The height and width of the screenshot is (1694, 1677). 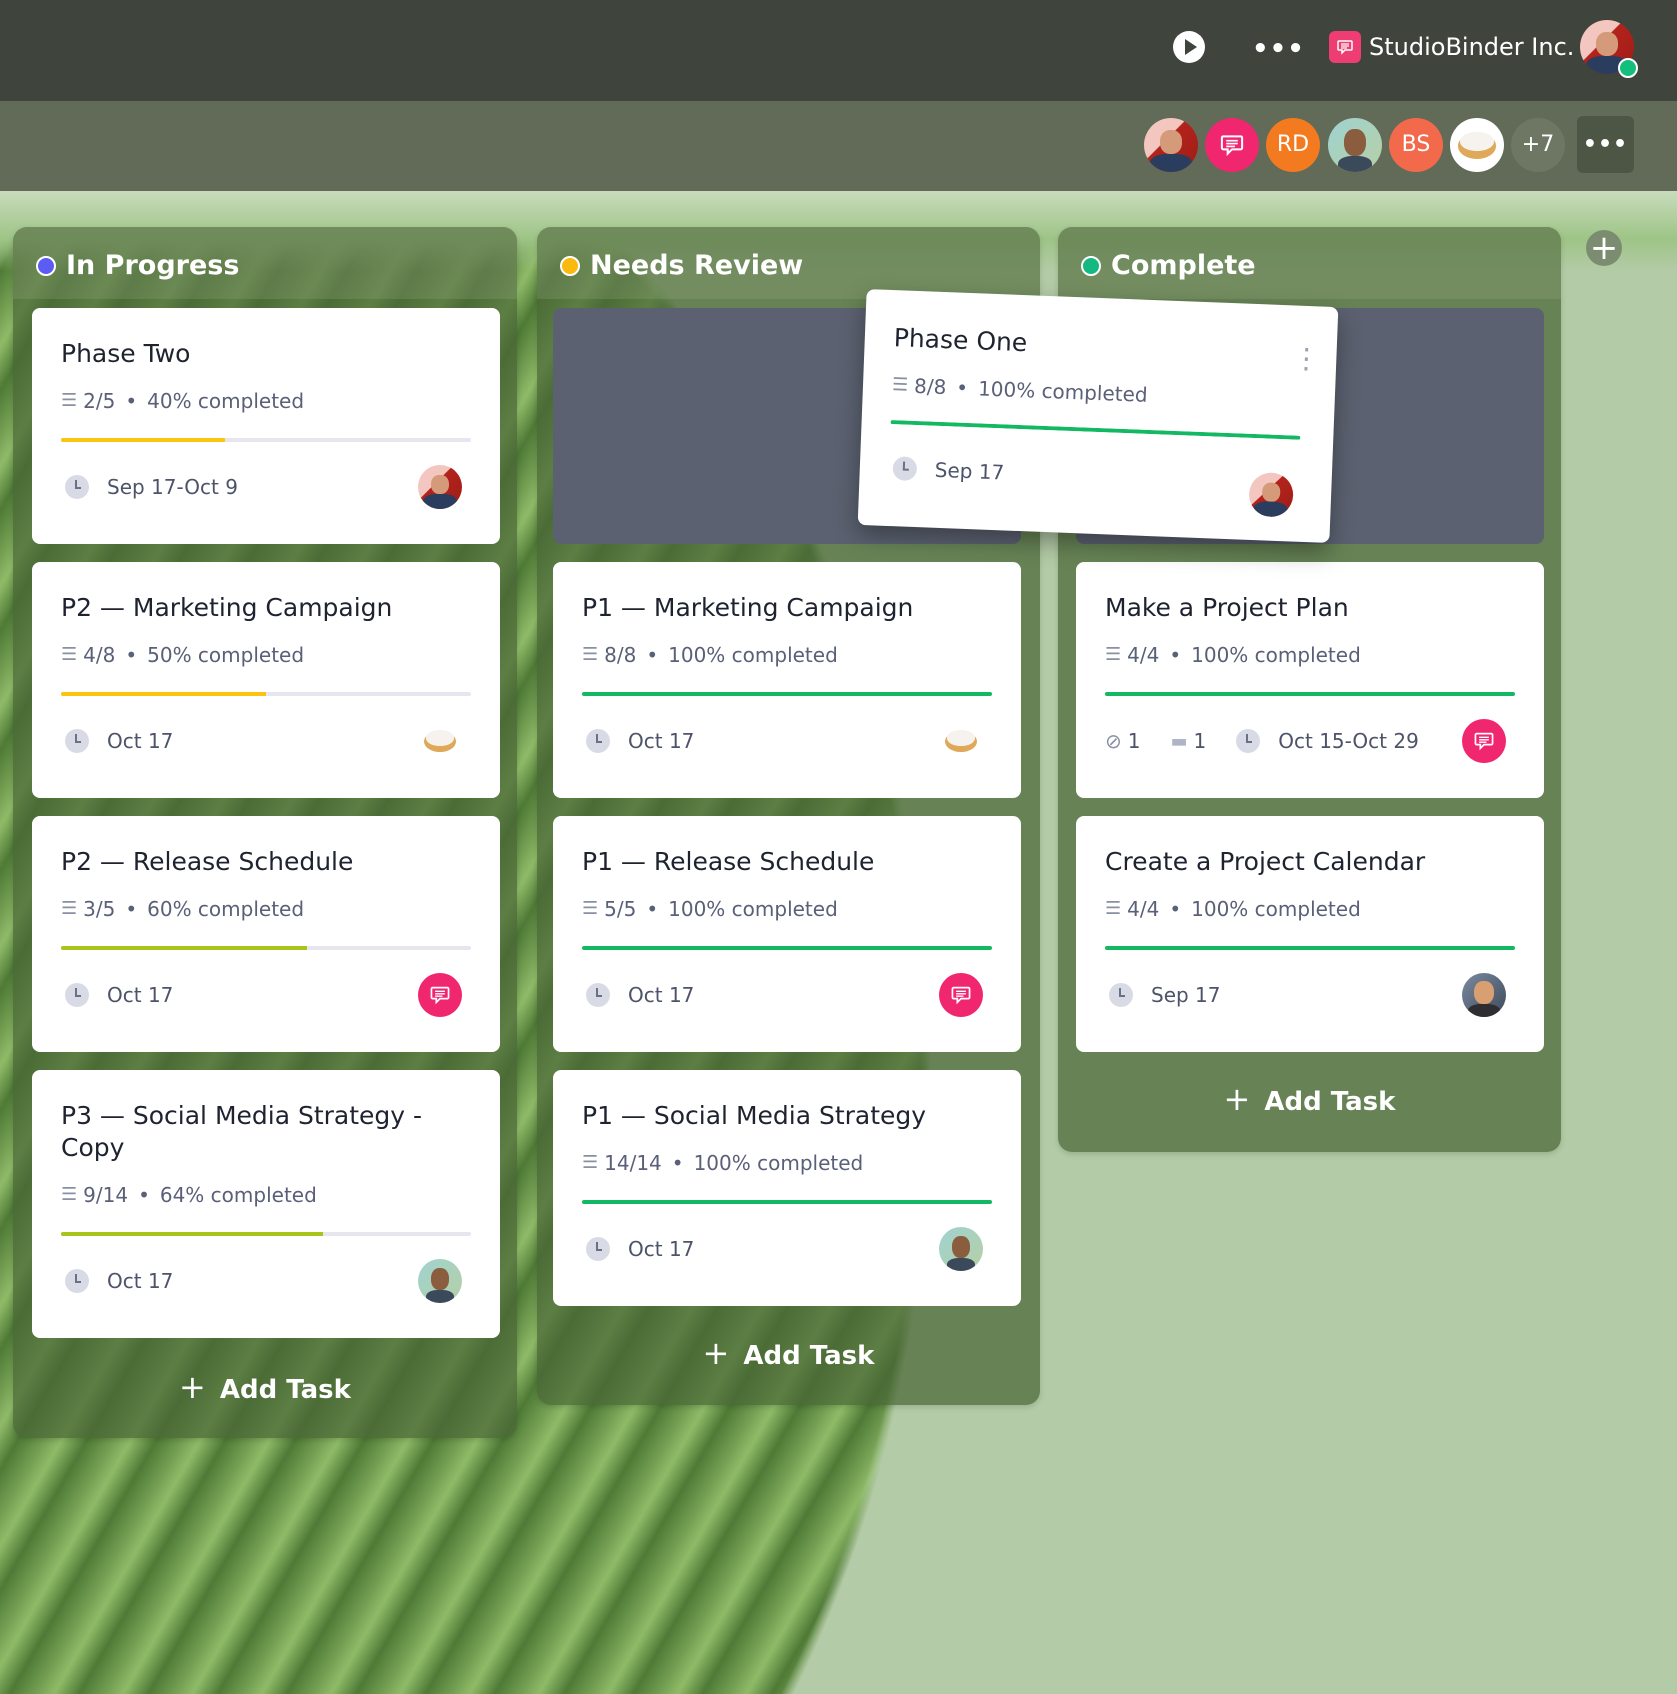 I want to click on task-title: P1 — Marketing Campaign, so click(x=748, y=607).